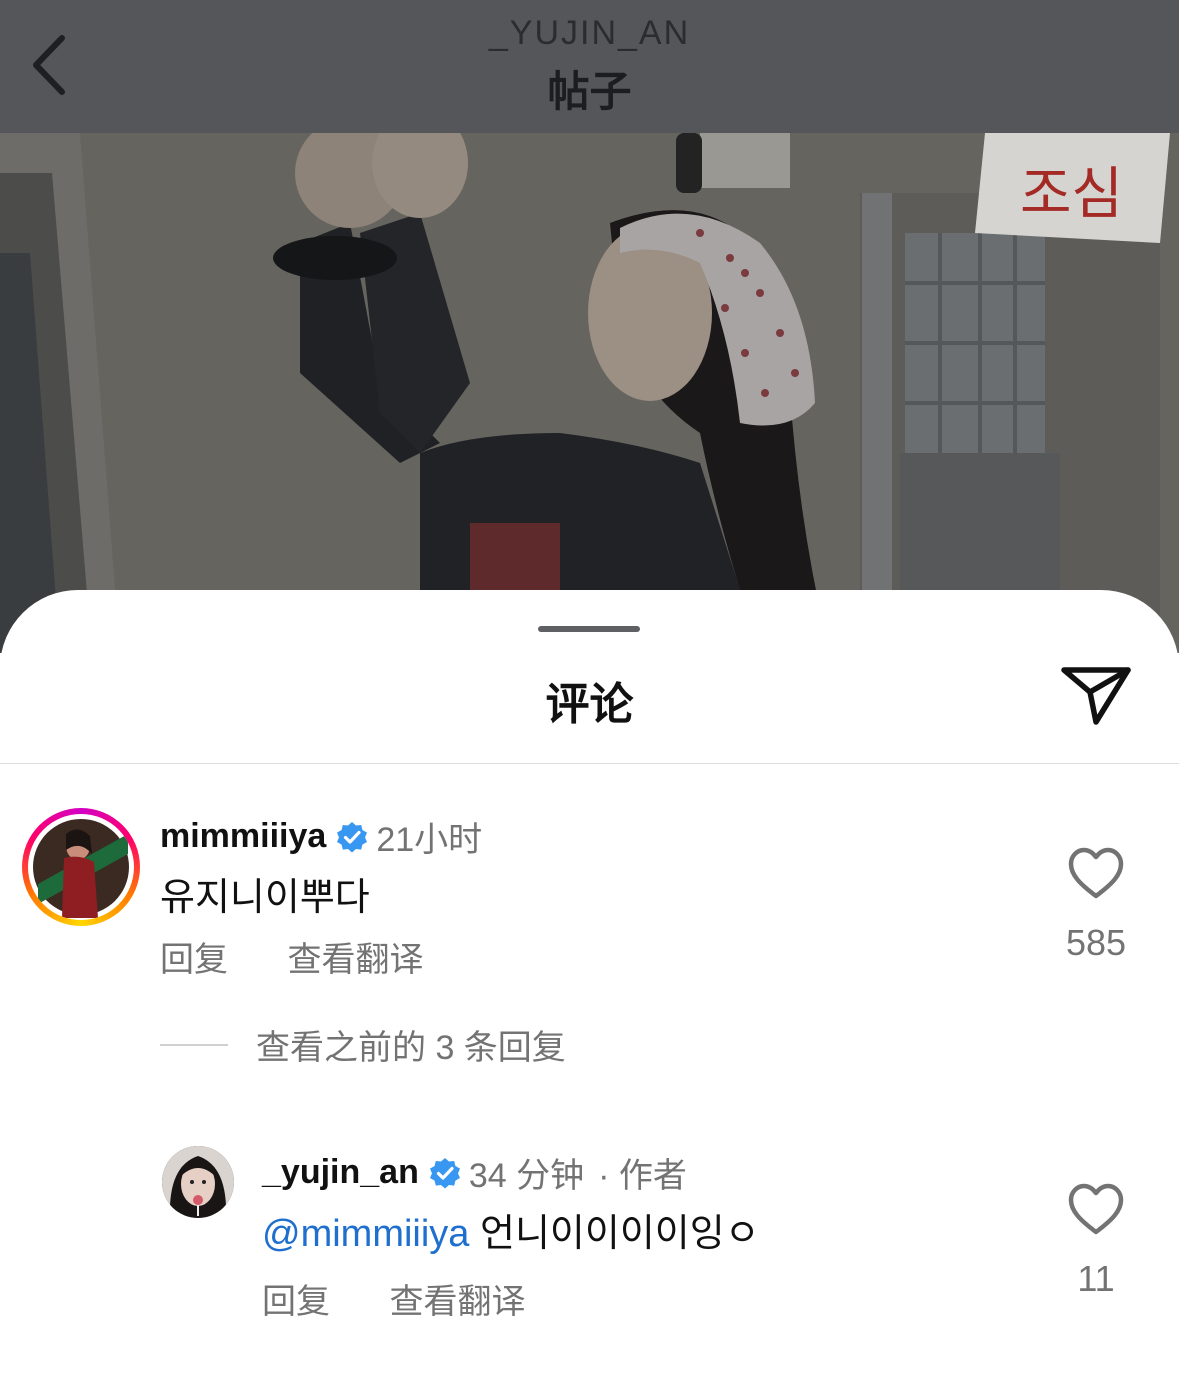 Image resolution: width=1179 pixels, height=1377 pixels. I want to click on comments-title: 评论, so click(589, 704).